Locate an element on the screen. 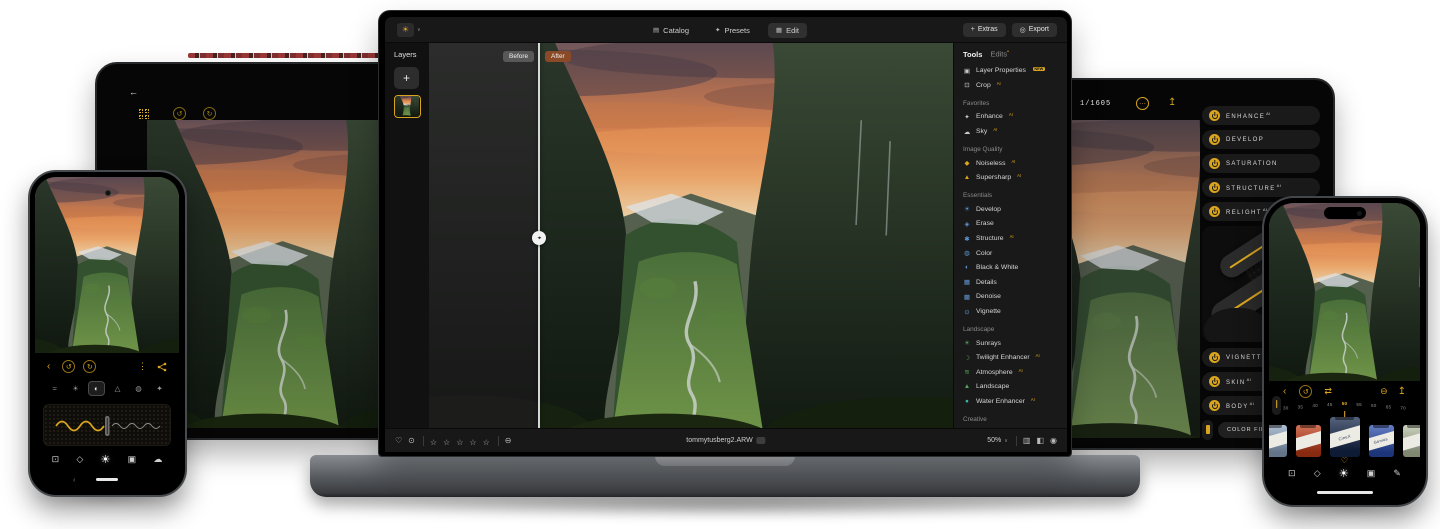  effects-icon: ✦ is located at coordinates (159, 388).